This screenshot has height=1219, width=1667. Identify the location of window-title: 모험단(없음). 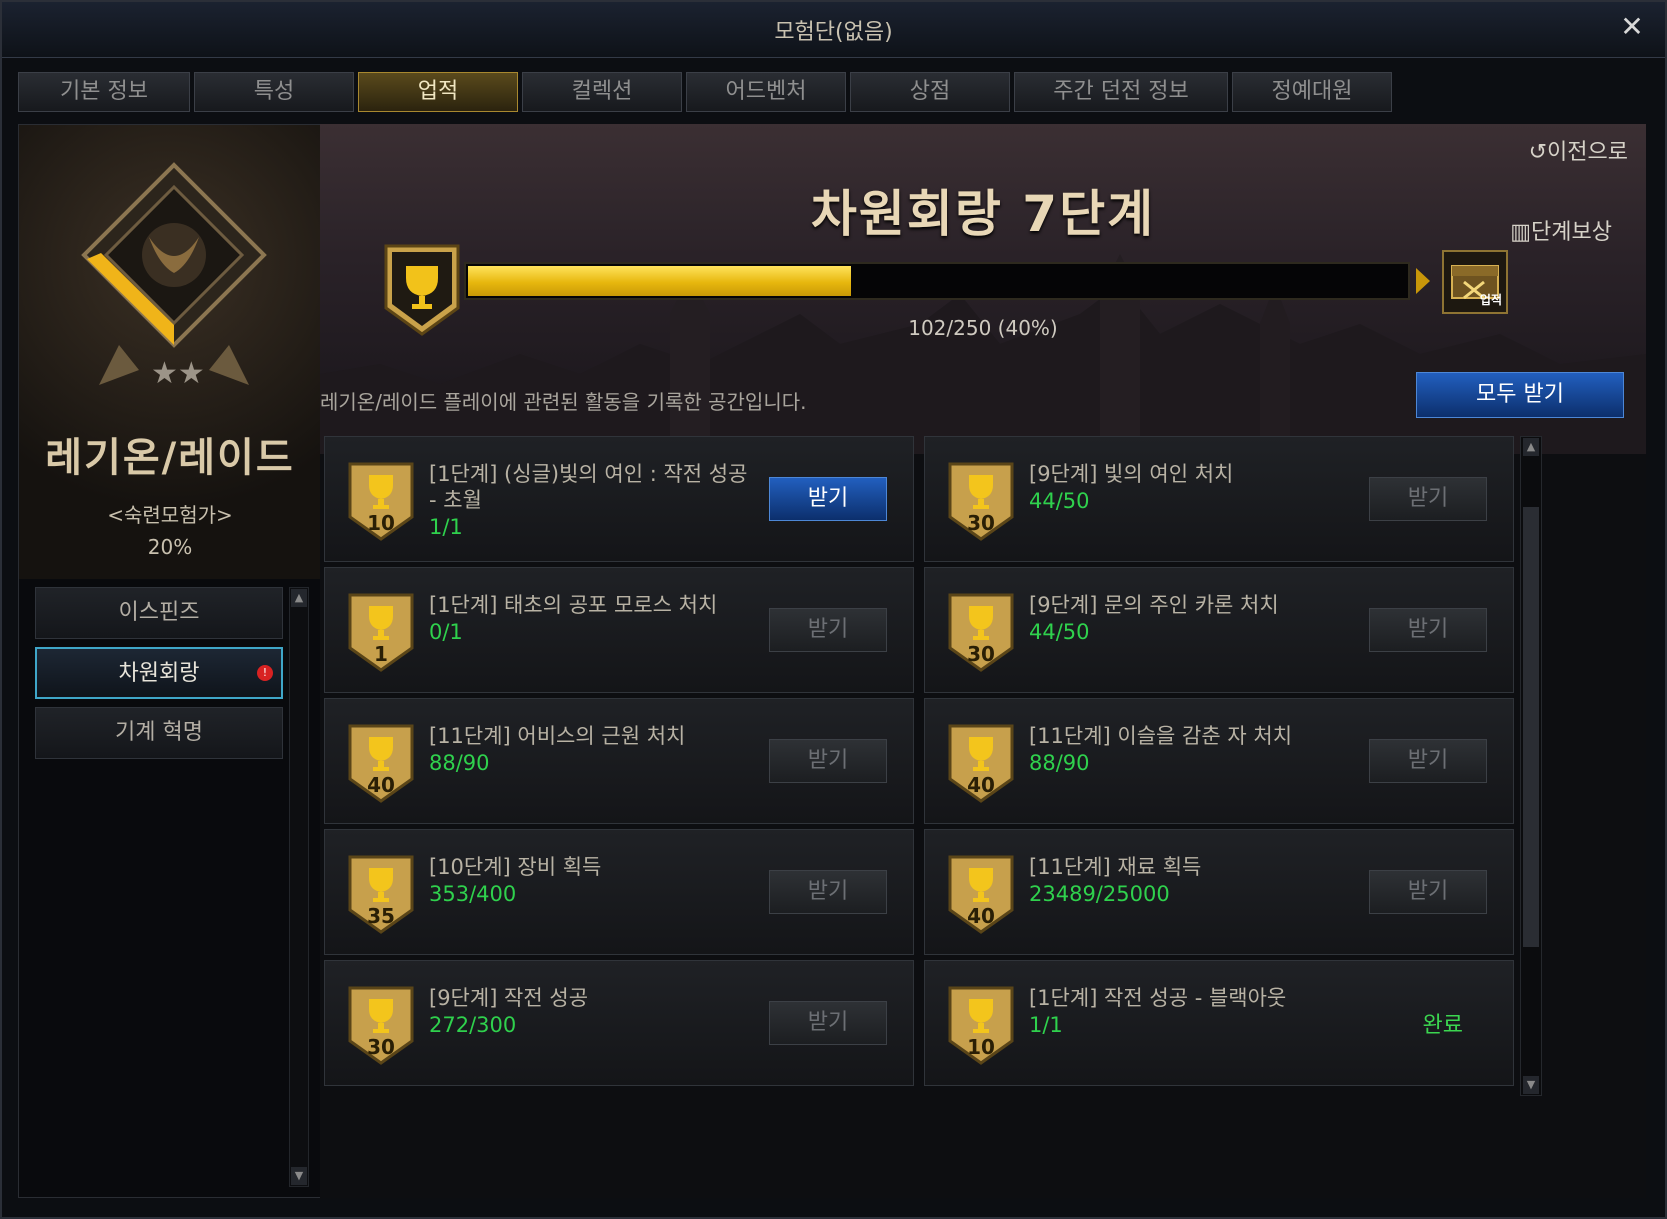
(833, 32).